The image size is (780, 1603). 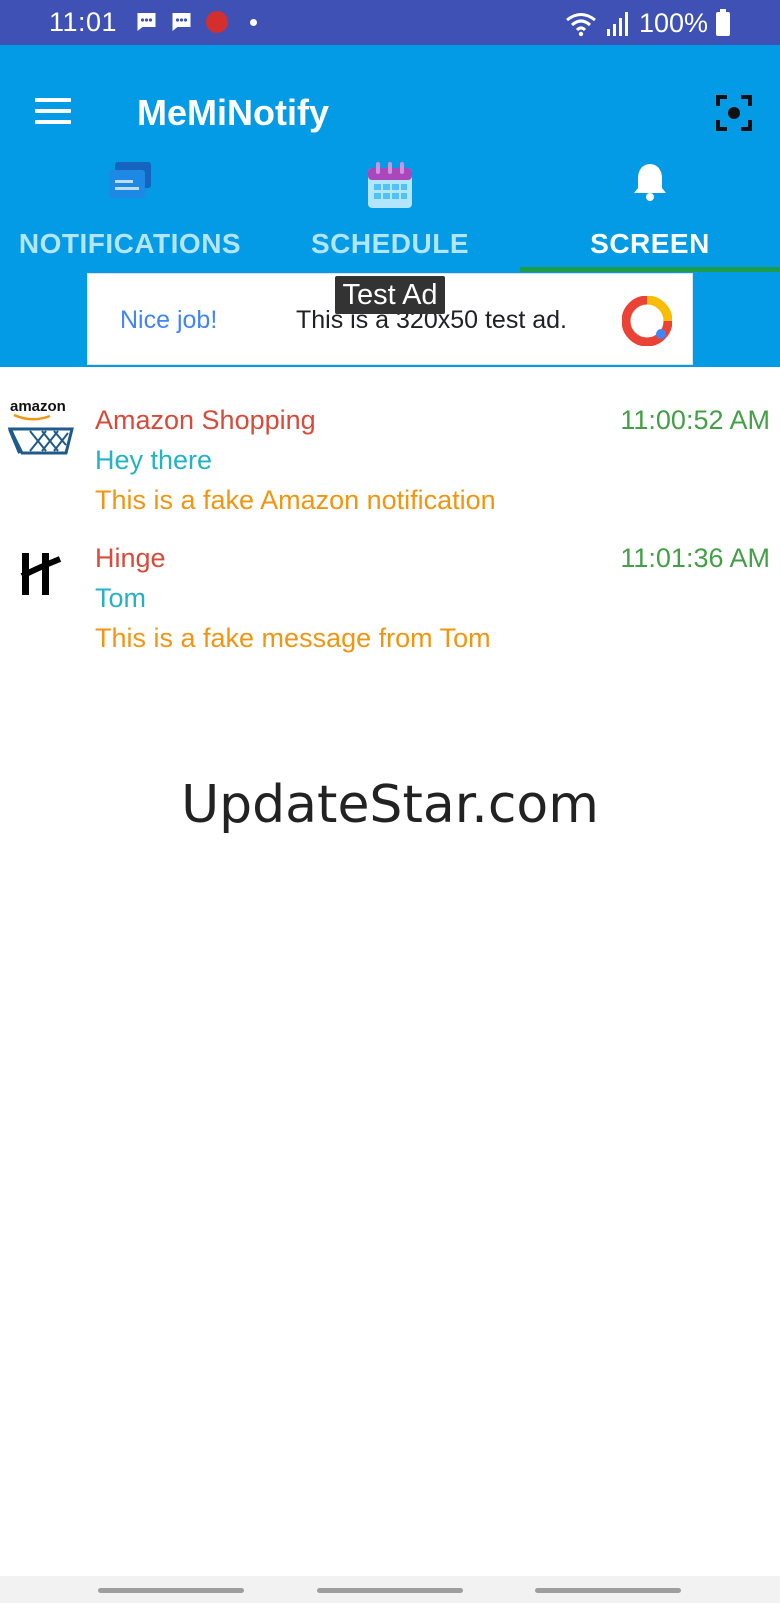 I want to click on nav-home, so click(x=390, y=1590).